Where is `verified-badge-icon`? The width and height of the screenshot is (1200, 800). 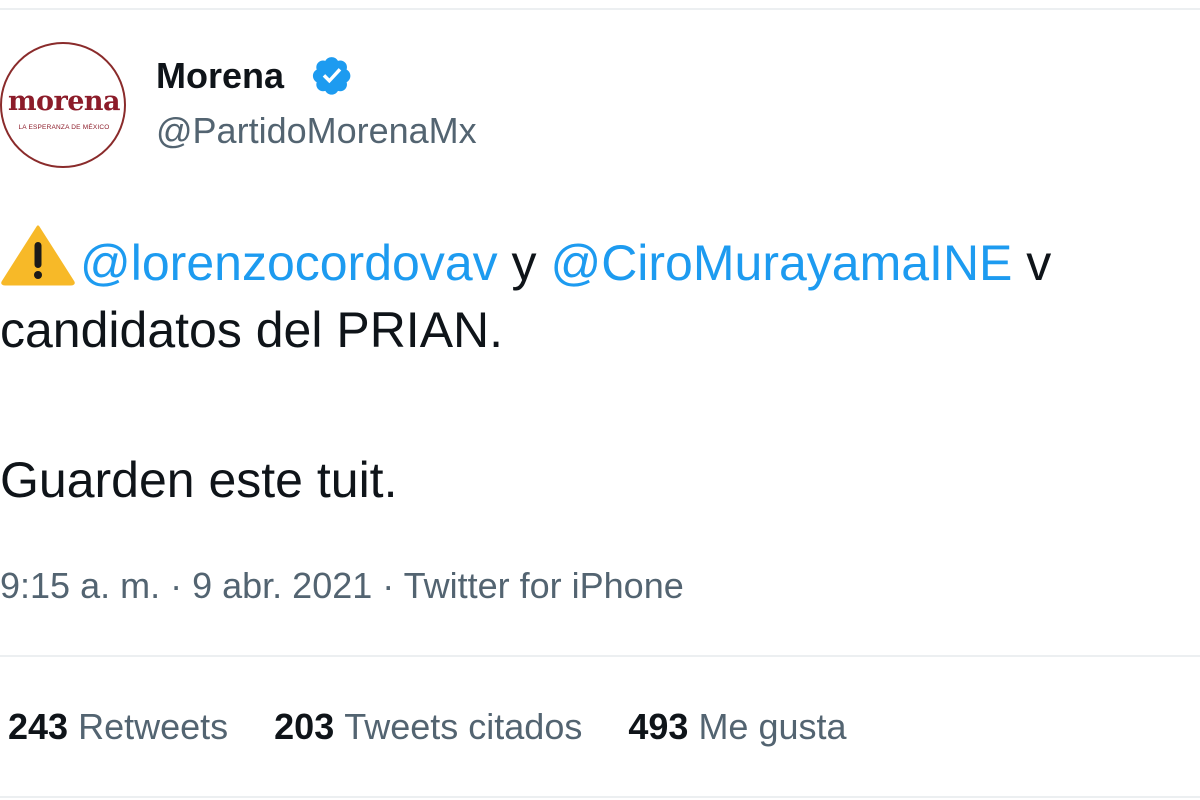 verified-badge-icon is located at coordinates (331, 76).